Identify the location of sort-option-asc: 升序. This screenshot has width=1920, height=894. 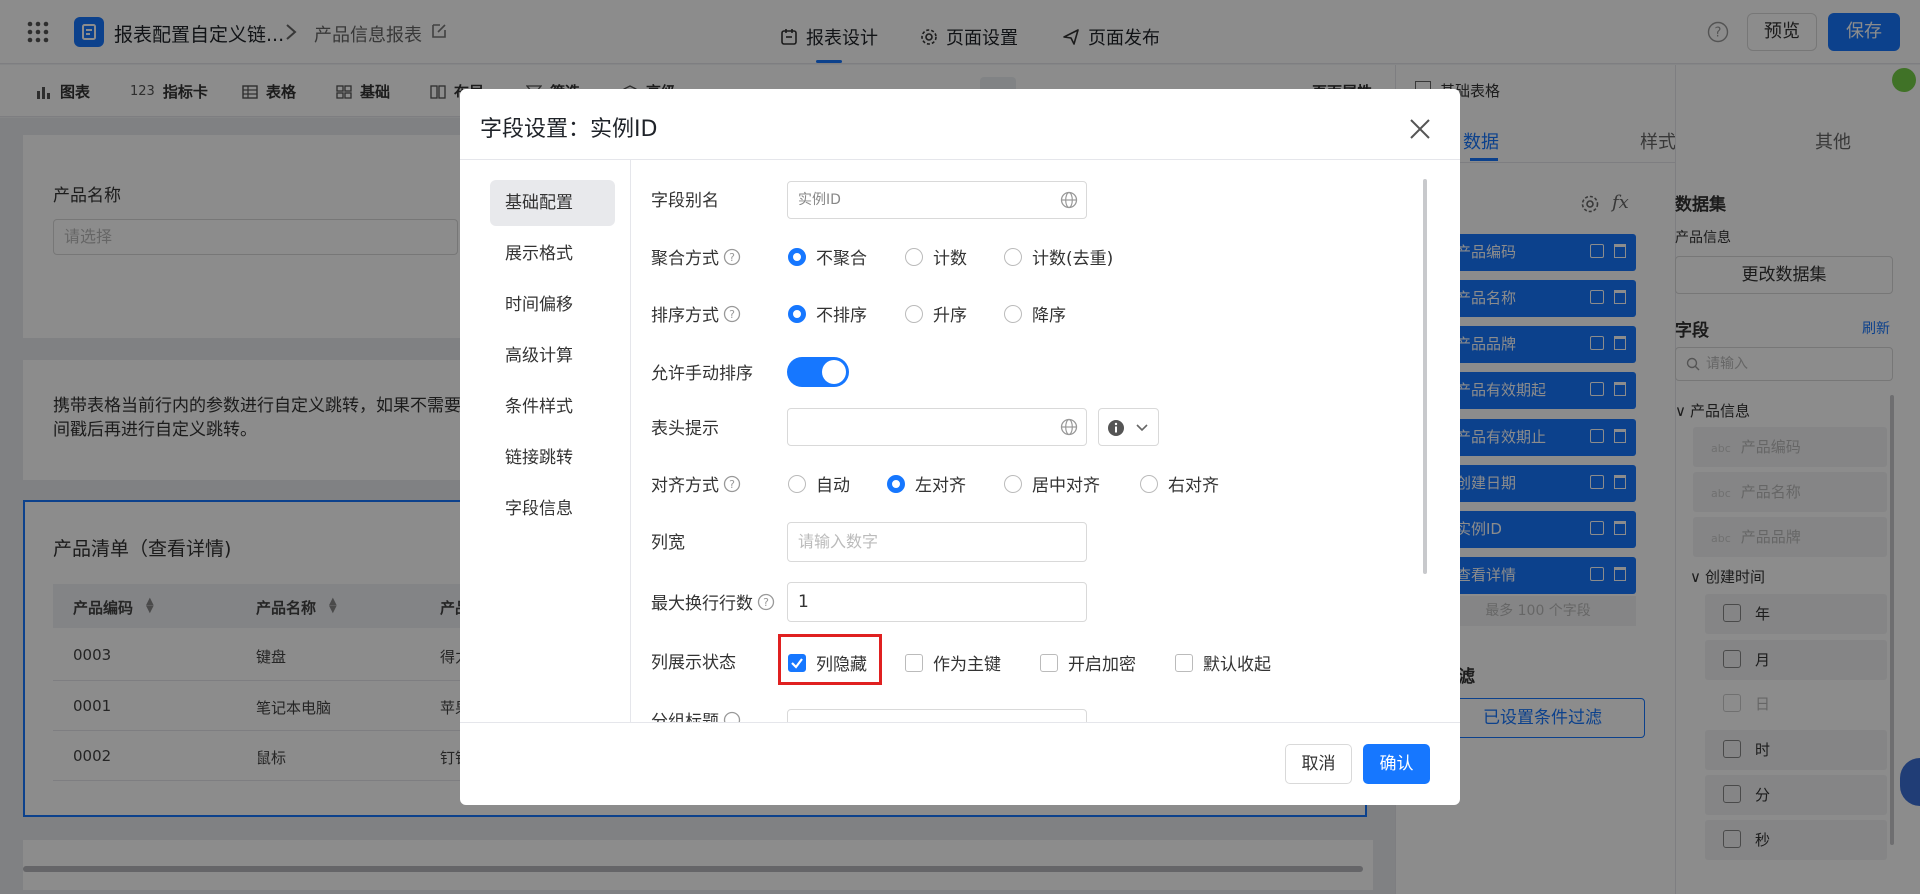
(936, 313).